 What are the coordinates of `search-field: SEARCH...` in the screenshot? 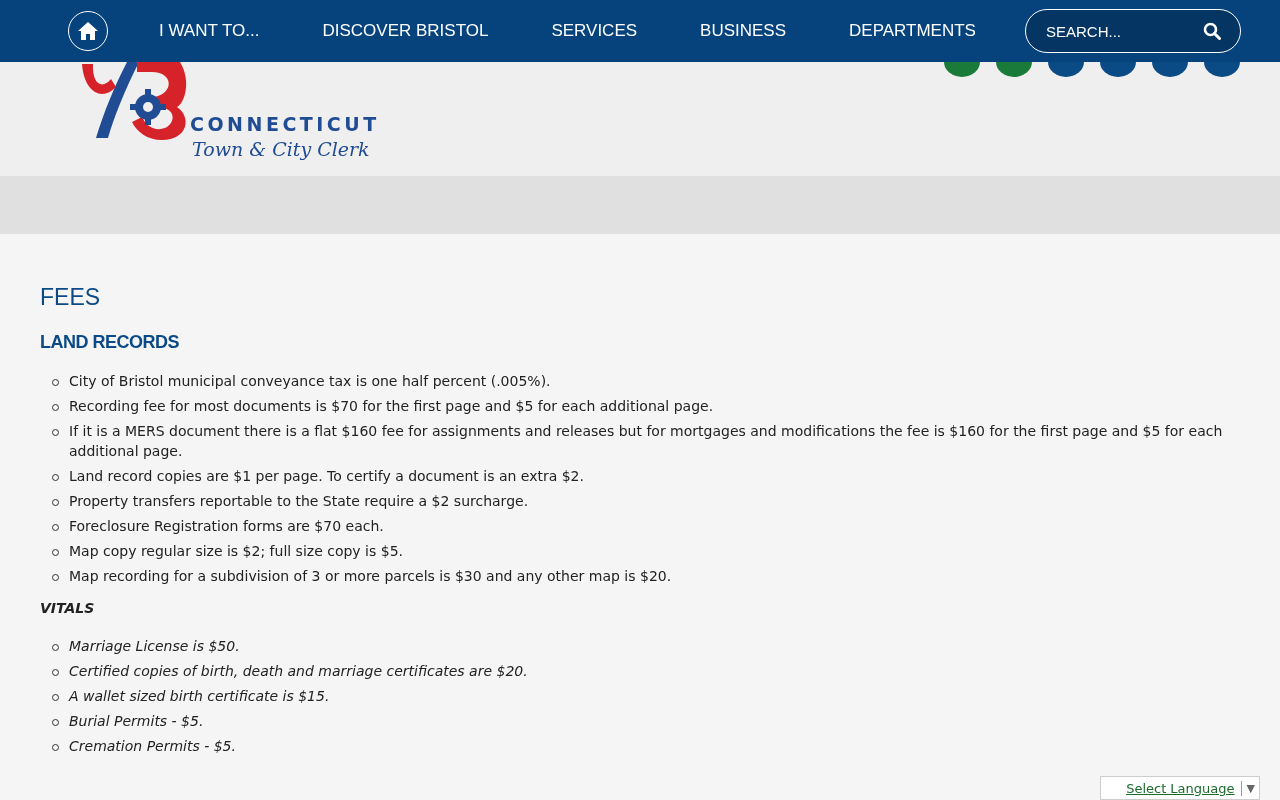 It's located at (1133, 31).